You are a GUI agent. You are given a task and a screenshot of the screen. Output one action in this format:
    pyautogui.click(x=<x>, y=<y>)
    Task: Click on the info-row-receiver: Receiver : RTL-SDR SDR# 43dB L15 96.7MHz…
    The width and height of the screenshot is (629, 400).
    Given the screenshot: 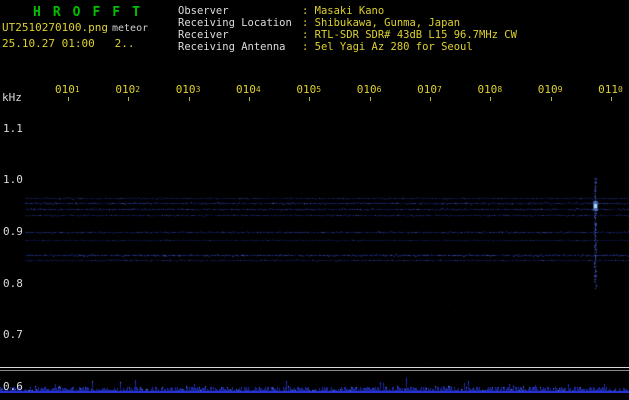 What is the action you would take?
    pyautogui.click(x=347, y=35)
    